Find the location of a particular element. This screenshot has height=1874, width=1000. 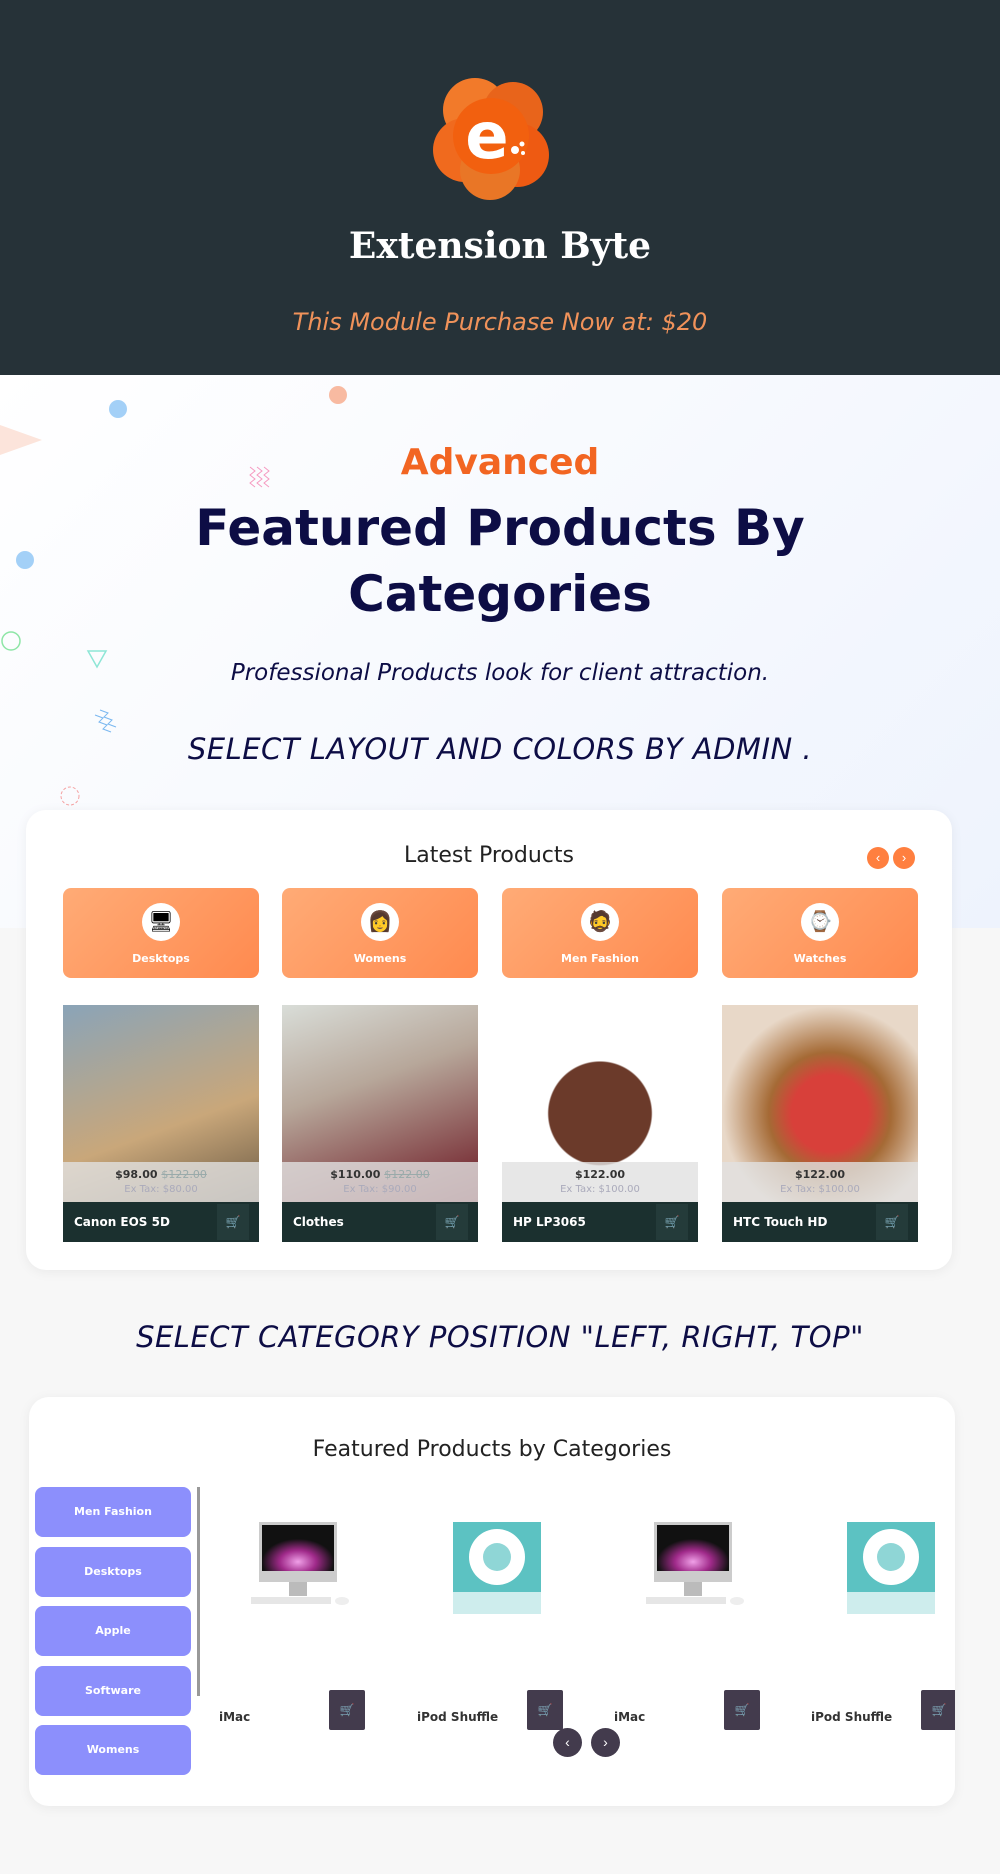

desktop-icon: 🖥 is located at coordinates (161, 922).